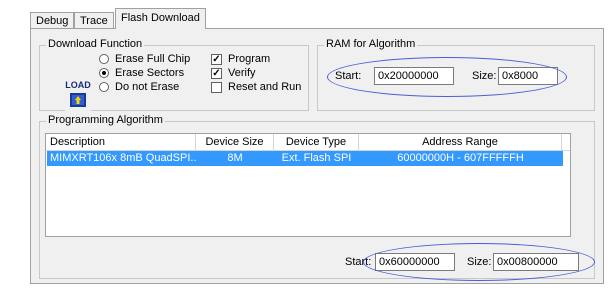 Image resolution: width=612 pixels, height=296 pixels. What do you see at coordinates (265, 87) in the screenshot?
I see `reset-and-run-label: Reset and Run` at bounding box center [265, 87].